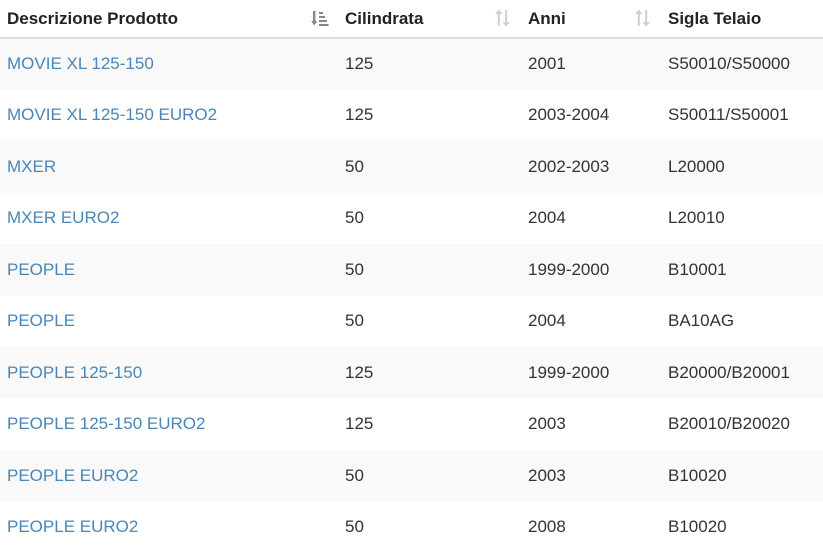 The width and height of the screenshot is (823, 553). I want to click on column-header-label: Cilindrata, so click(384, 18).